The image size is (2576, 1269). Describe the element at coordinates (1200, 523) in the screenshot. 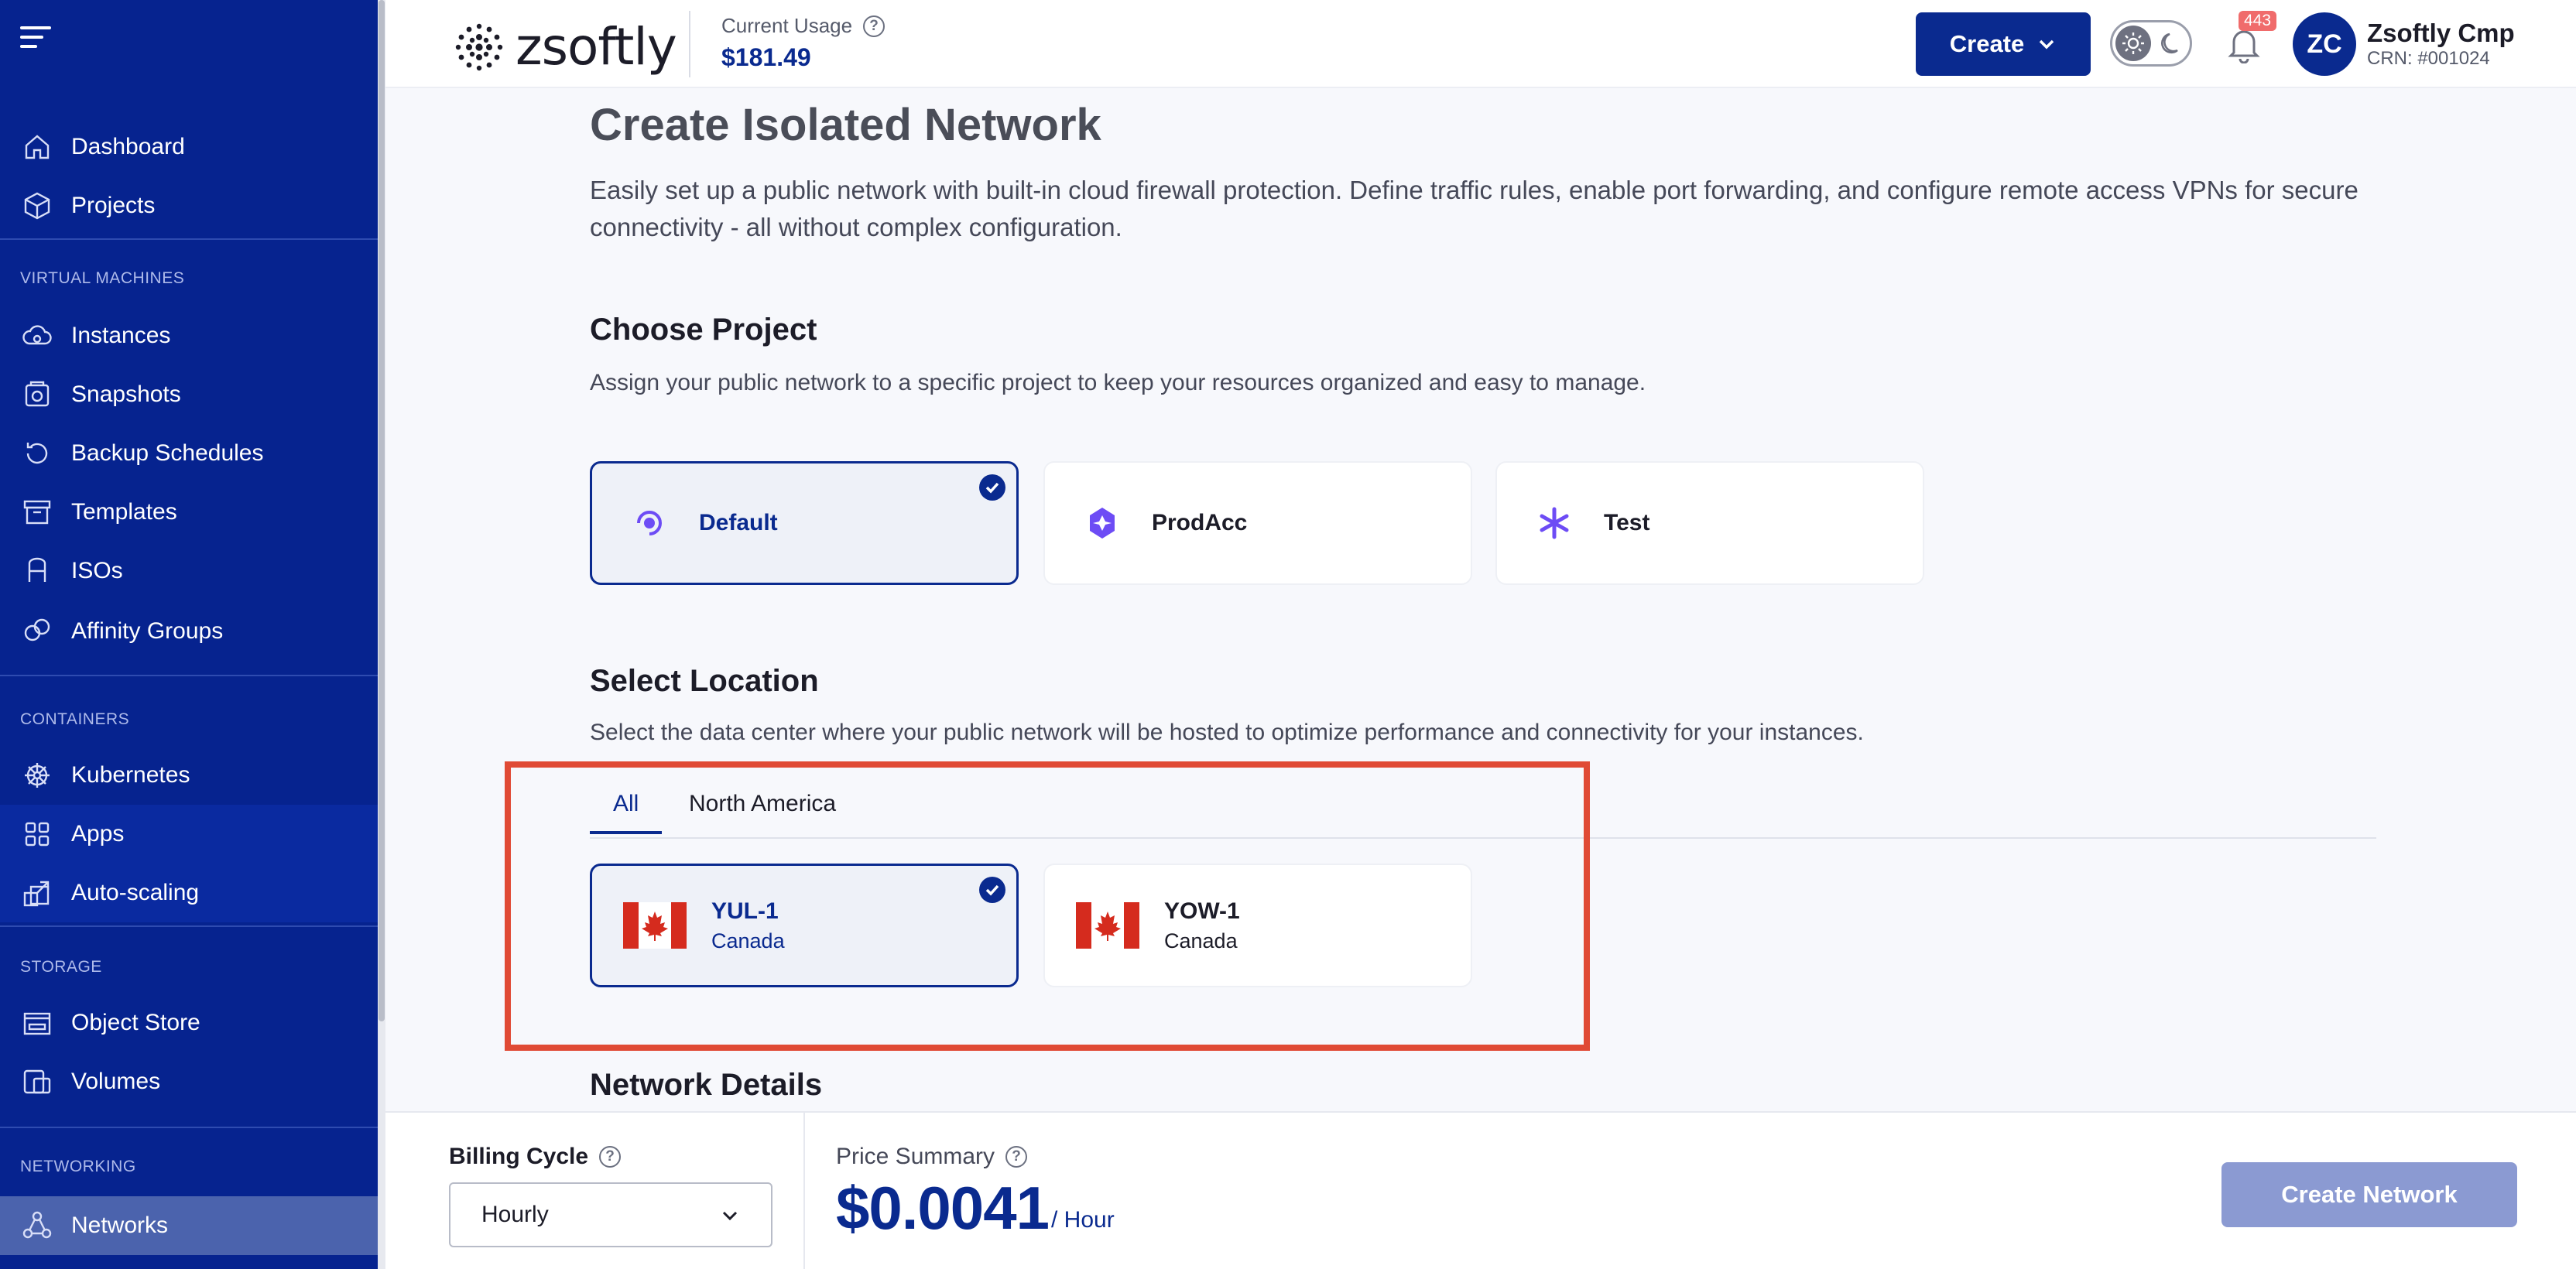

I see `project-label: ProdAcc` at that location.